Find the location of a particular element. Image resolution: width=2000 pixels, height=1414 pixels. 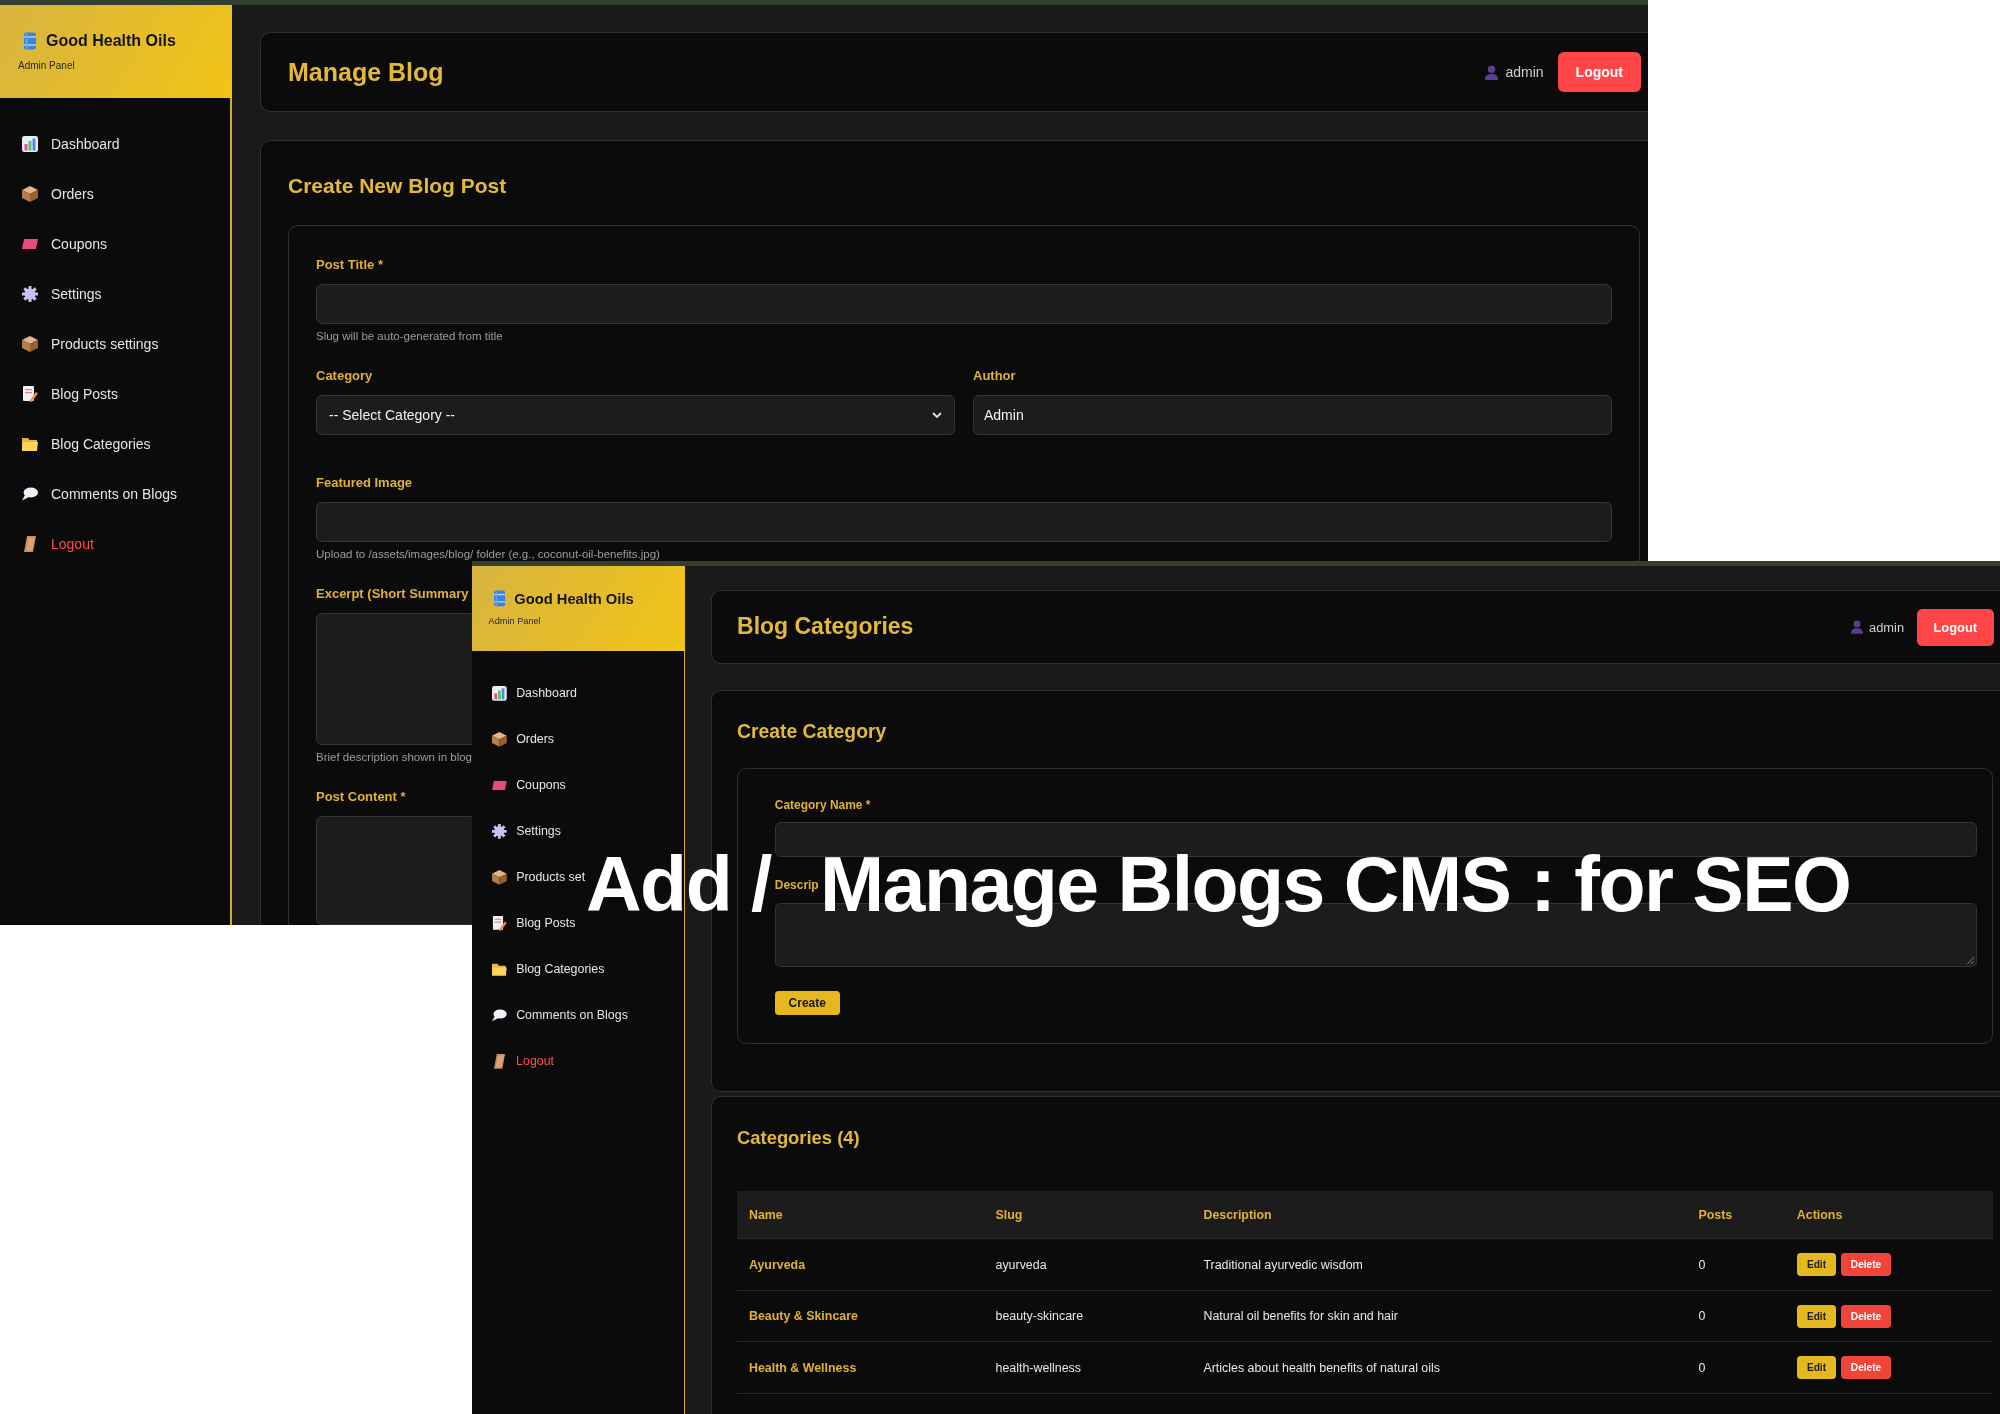

field-label: Featured Image is located at coordinates (364, 483).